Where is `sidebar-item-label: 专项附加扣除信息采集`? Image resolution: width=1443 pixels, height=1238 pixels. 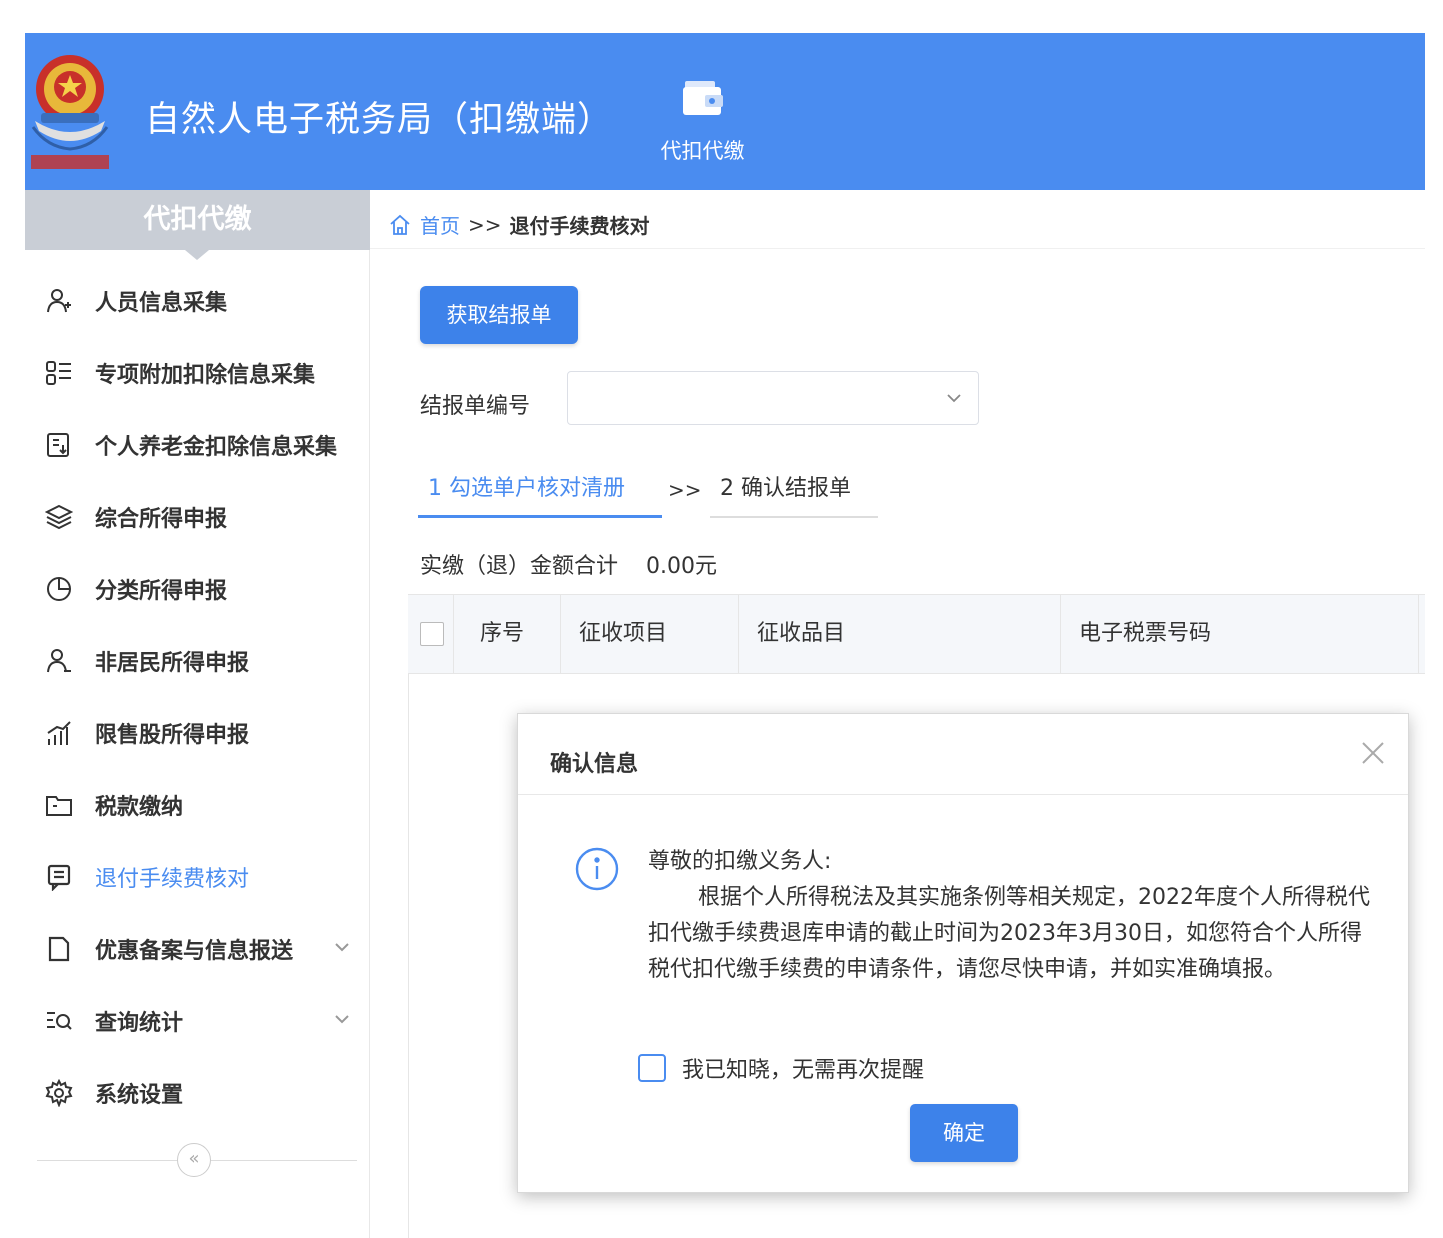
sidebar-item-label: 专项附加扣除信息采集 is located at coordinates (205, 375).